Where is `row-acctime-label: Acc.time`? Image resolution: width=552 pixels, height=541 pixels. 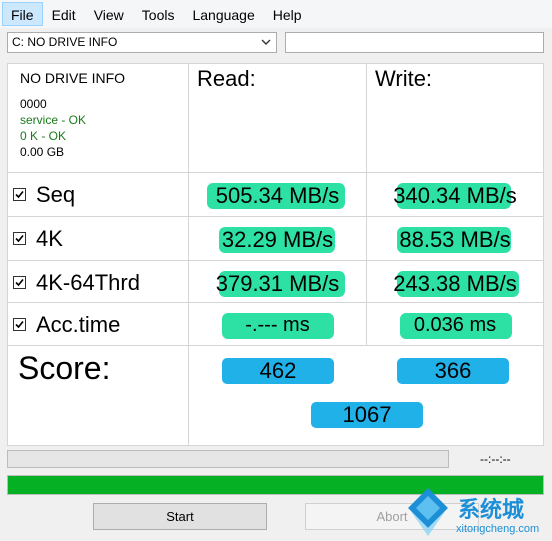
row-acctime-label: Acc.time is located at coordinates (98, 324).